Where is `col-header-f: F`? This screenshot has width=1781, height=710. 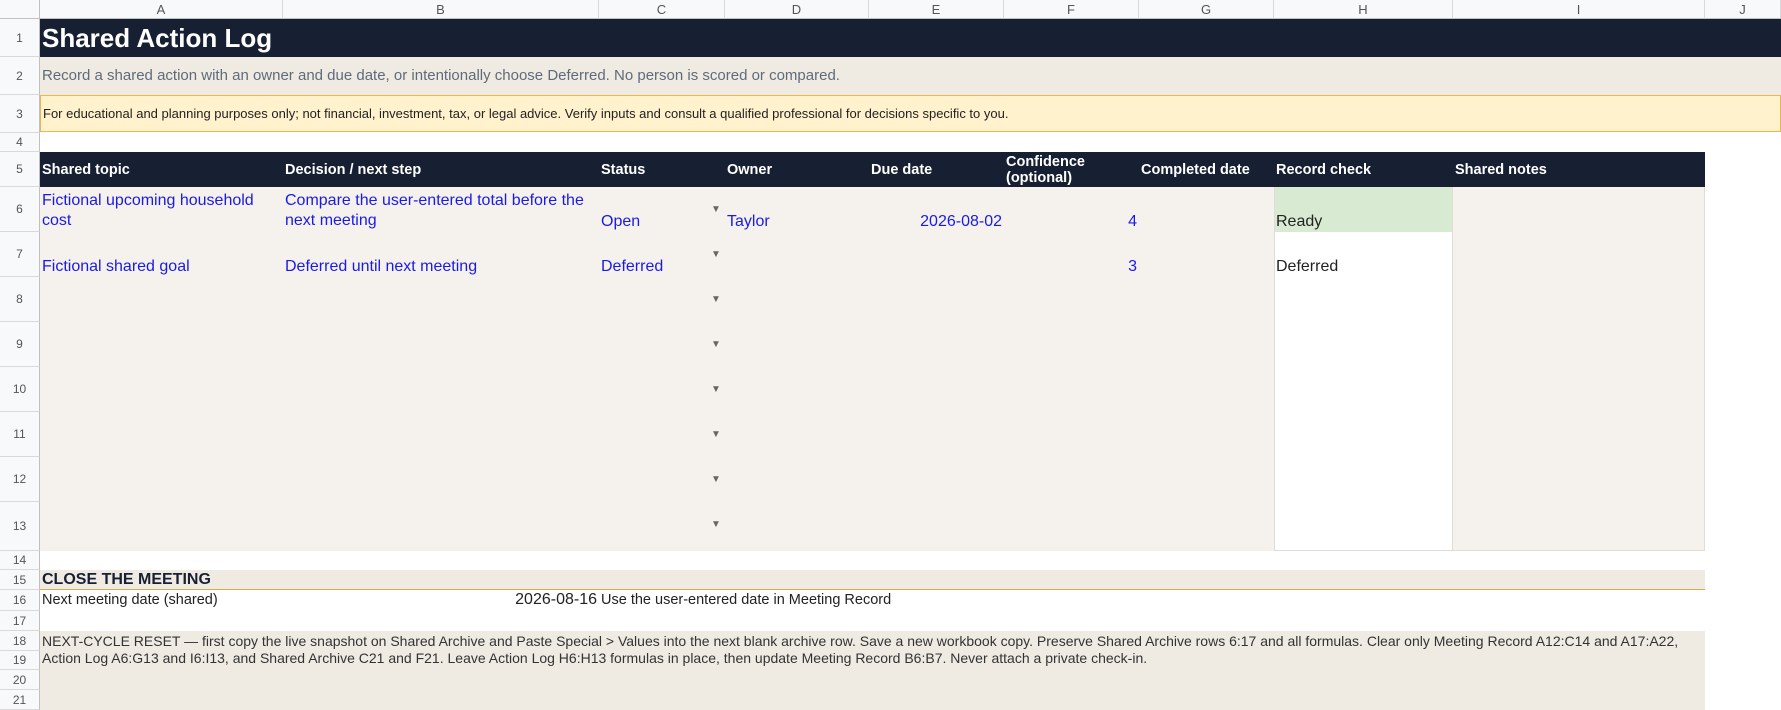 col-header-f: F is located at coordinates (1071, 9).